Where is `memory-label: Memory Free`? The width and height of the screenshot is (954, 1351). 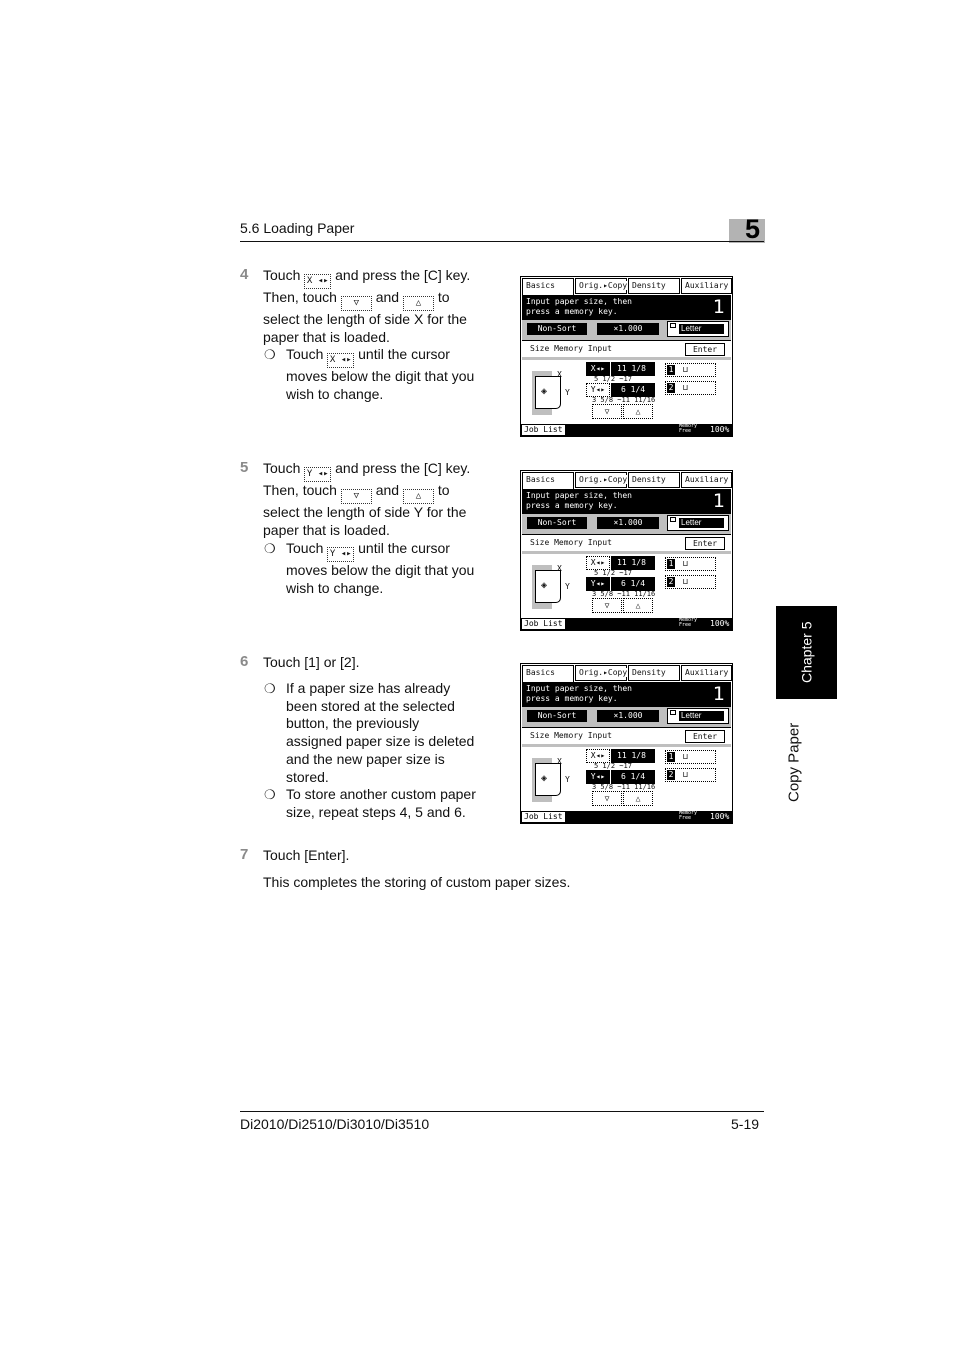
memory-label: Memory Free is located at coordinates (688, 816).